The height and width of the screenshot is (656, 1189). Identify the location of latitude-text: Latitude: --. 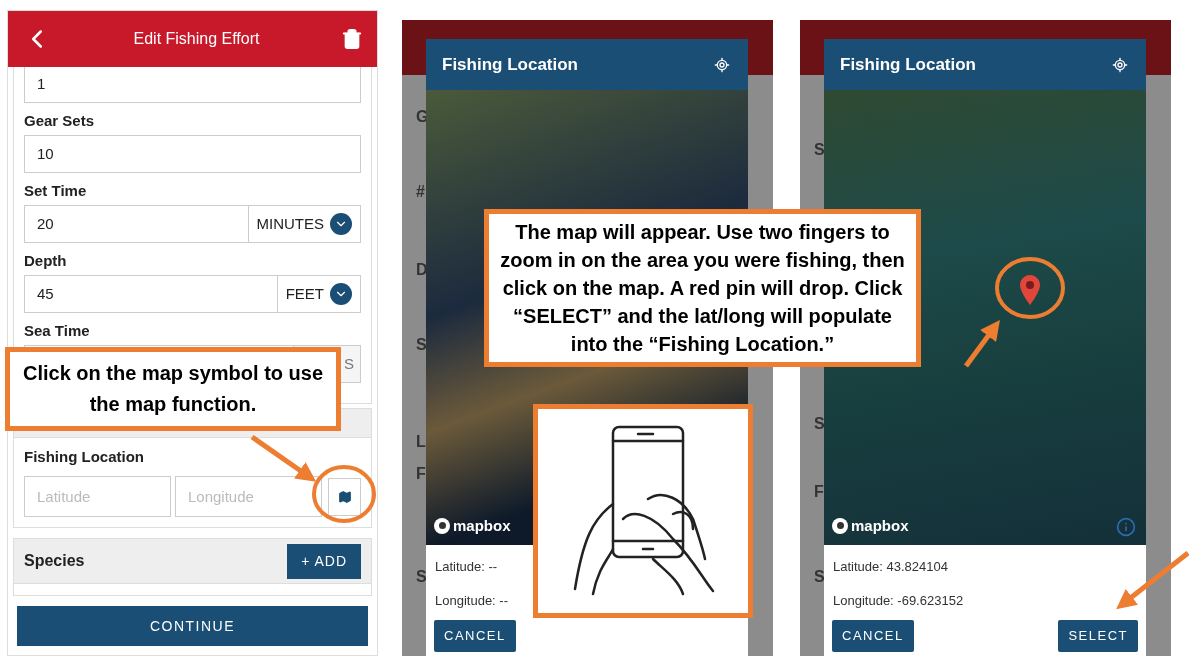
(467, 567).